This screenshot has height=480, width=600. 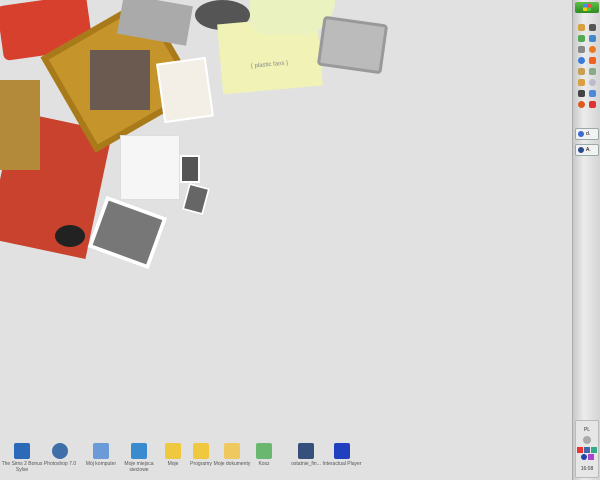 I want to click on desktop-icon-photoshop: Photoshop 7.0, so click(x=60, y=455).